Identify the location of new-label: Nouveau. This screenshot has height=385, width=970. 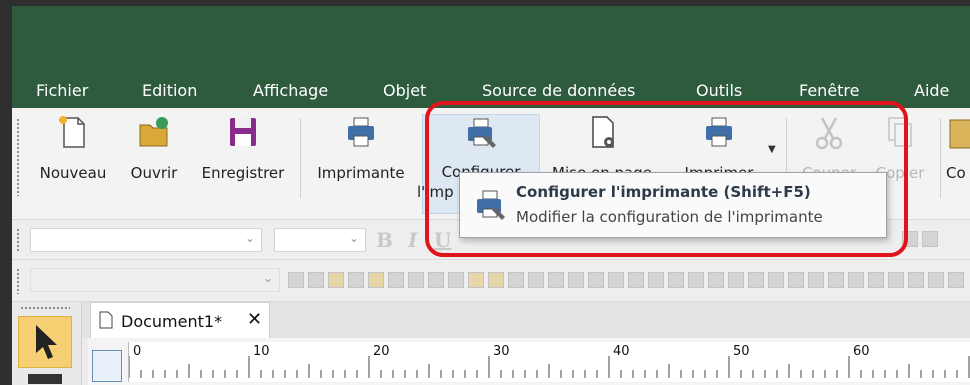
(73, 173).